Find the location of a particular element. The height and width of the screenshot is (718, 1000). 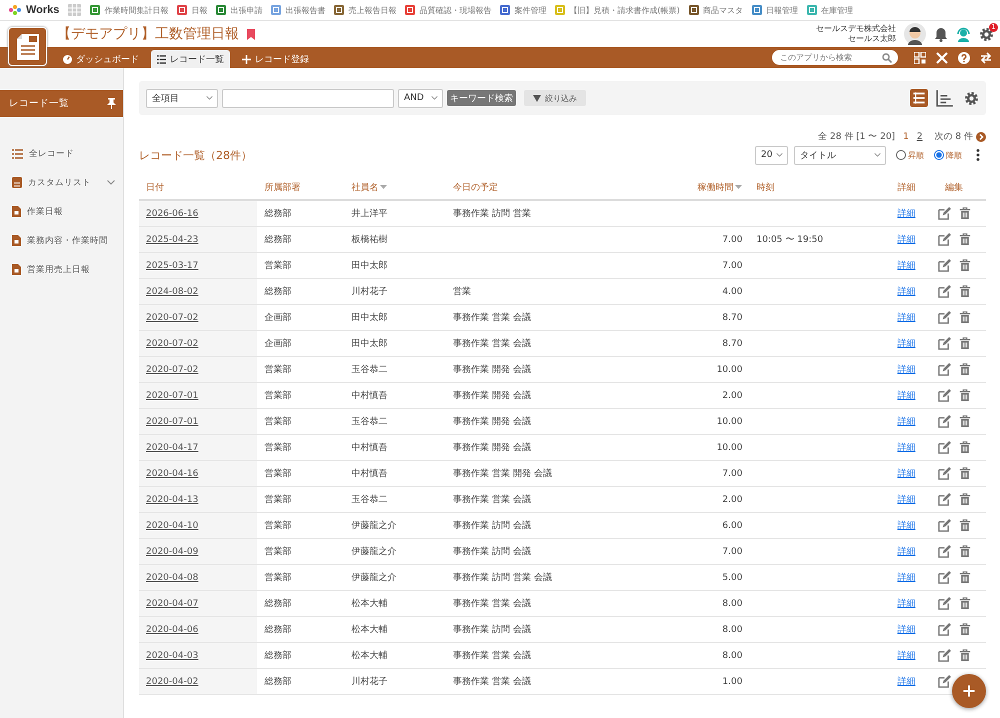

more-icon is located at coordinates (978, 155).